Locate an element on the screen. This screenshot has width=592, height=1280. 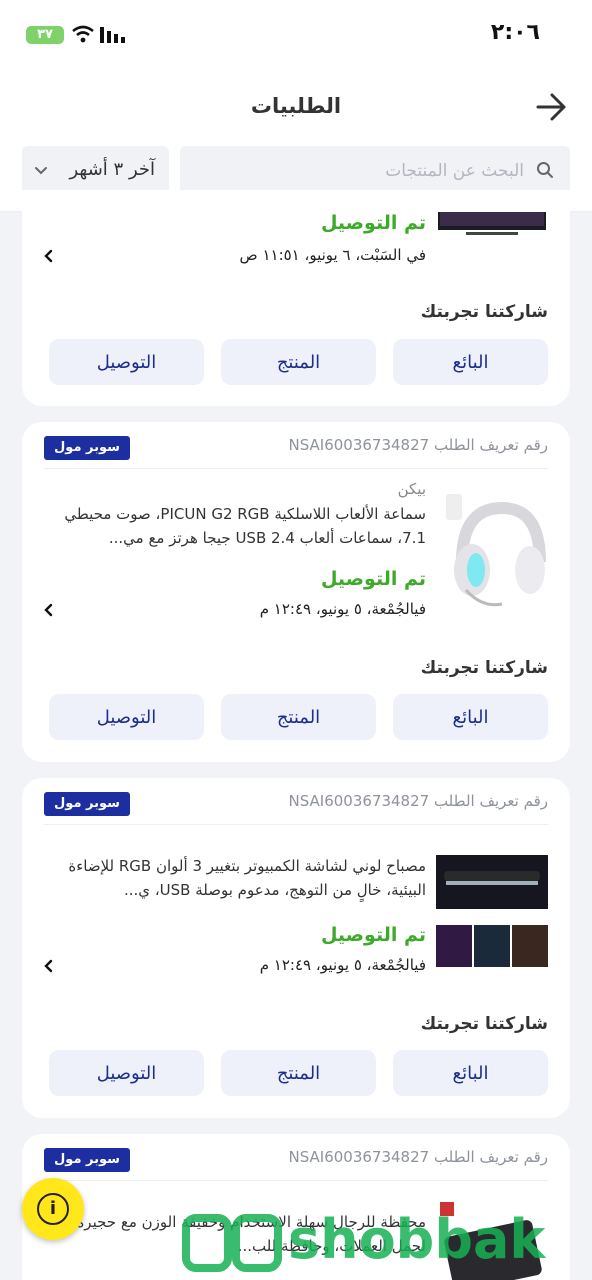
watermark: shobbak is located at coordinates (383, 1240).